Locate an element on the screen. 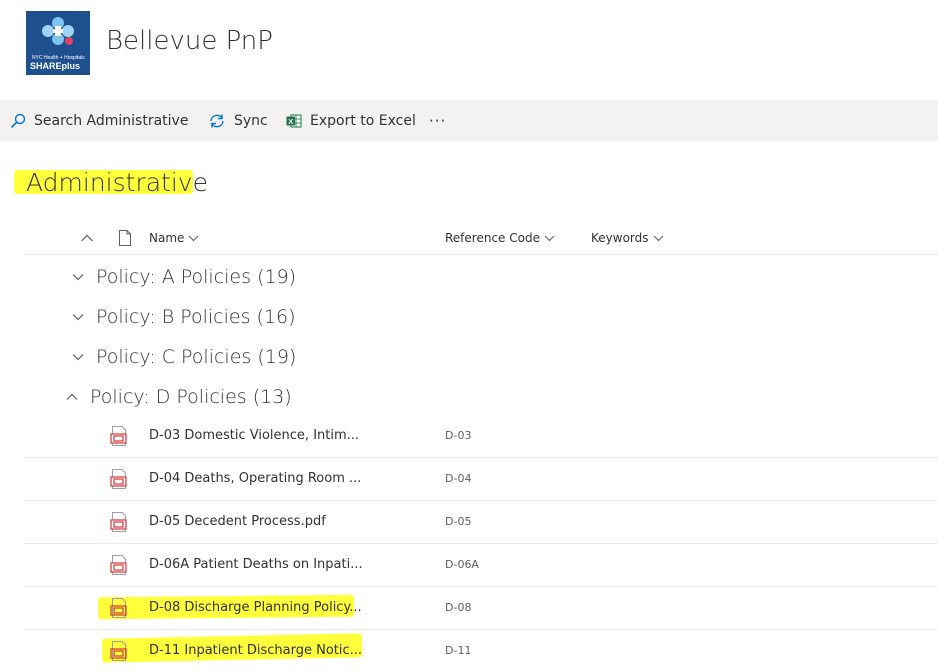  file-type-column-header is located at coordinates (123, 238).